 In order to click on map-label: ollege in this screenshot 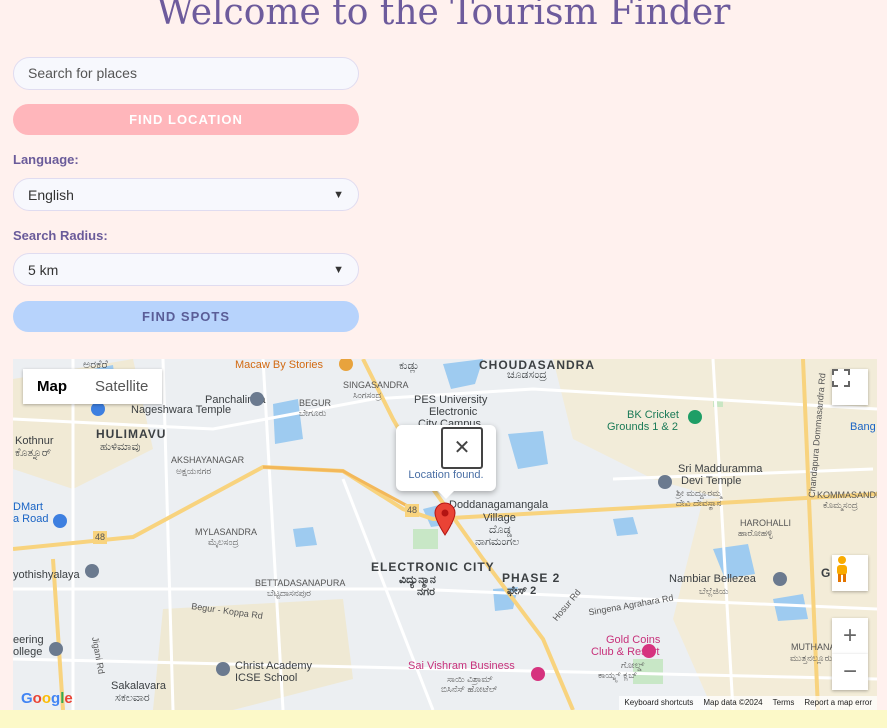, I will do `click(28, 652)`.